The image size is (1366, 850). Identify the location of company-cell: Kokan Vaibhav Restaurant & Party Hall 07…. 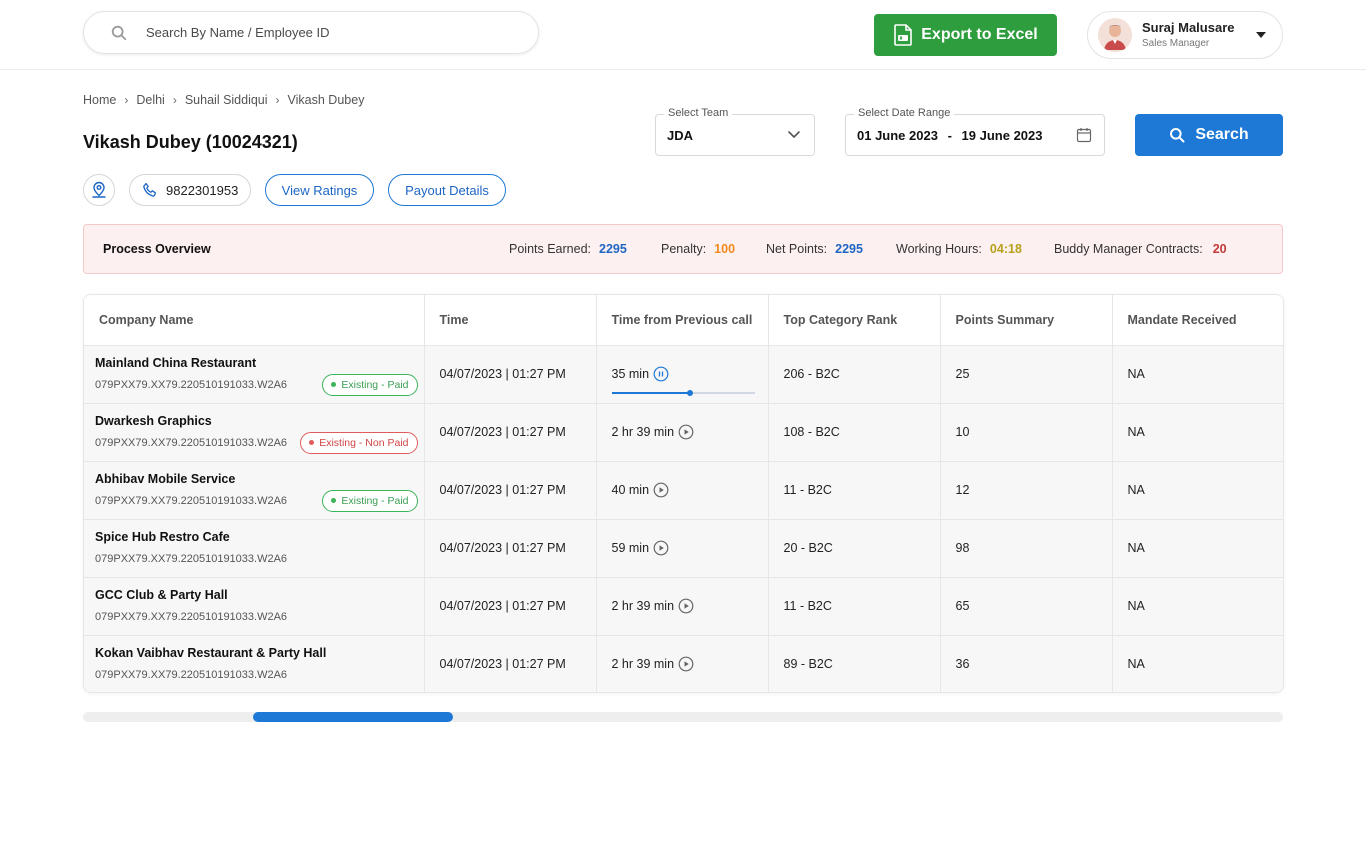
(254, 663).